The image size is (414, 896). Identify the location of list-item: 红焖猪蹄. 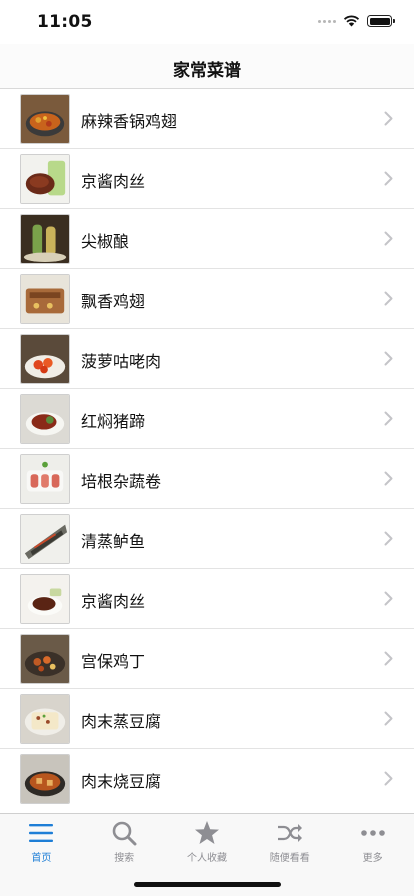
(207, 419).